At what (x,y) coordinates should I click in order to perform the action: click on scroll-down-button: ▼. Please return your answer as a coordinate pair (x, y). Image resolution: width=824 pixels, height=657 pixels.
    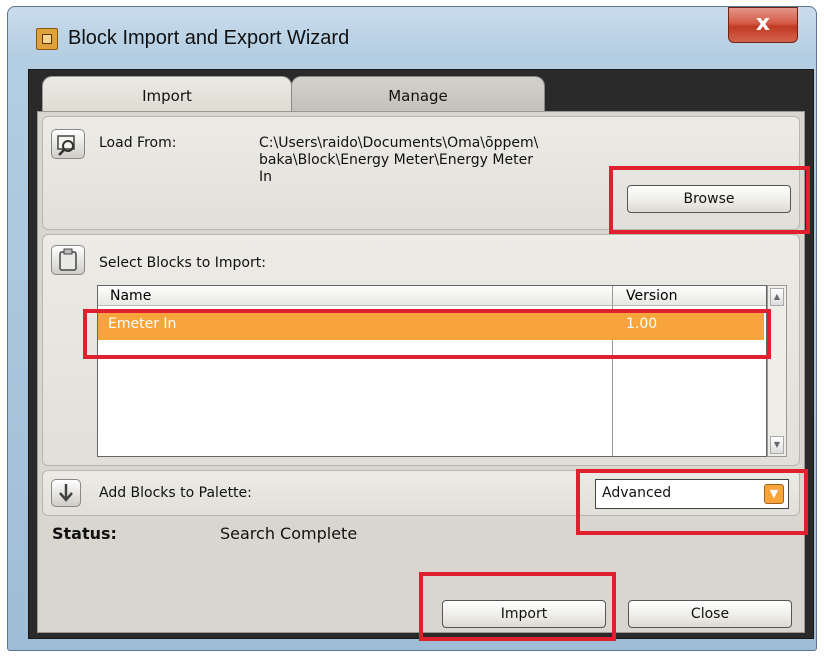
    Looking at the image, I should click on (777, 445).